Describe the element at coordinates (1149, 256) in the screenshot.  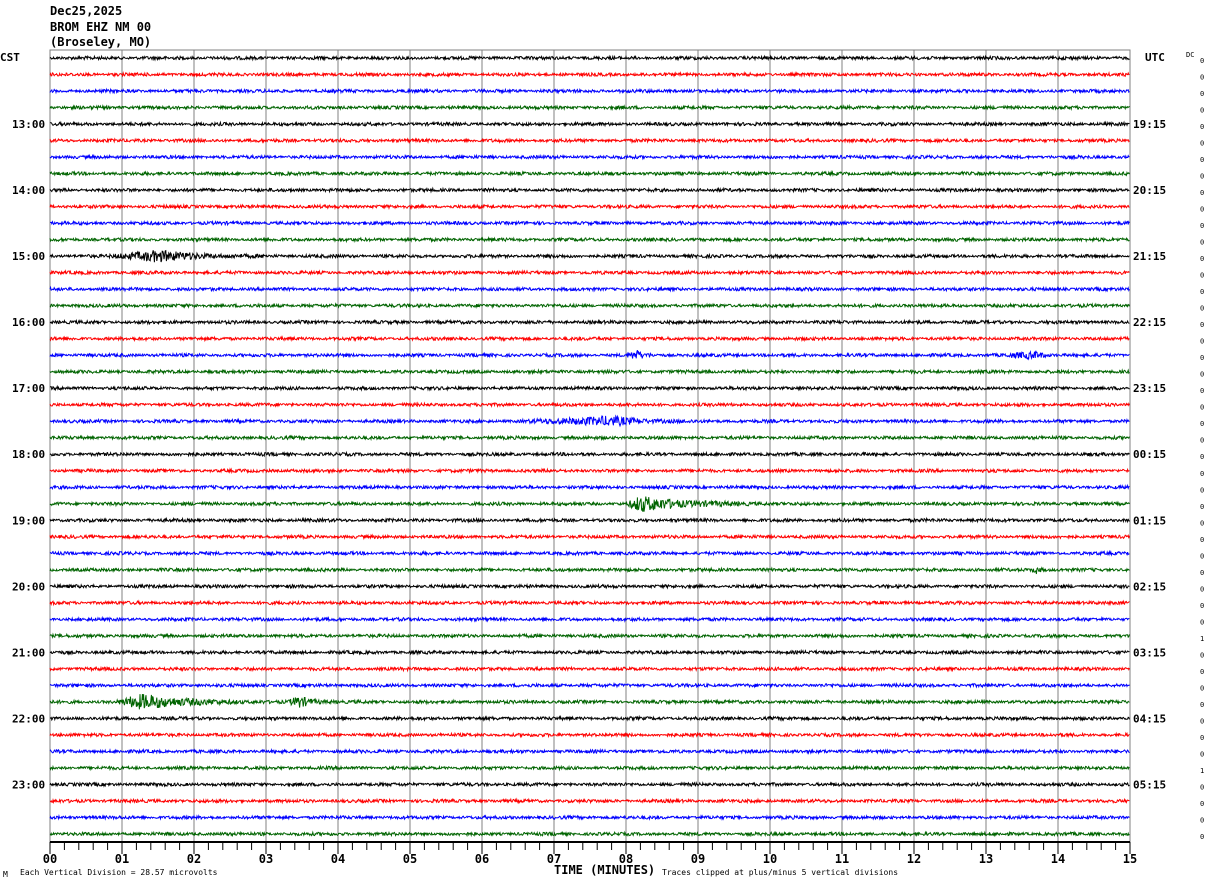
I see `utc-hour-label: 21:15` at that location.